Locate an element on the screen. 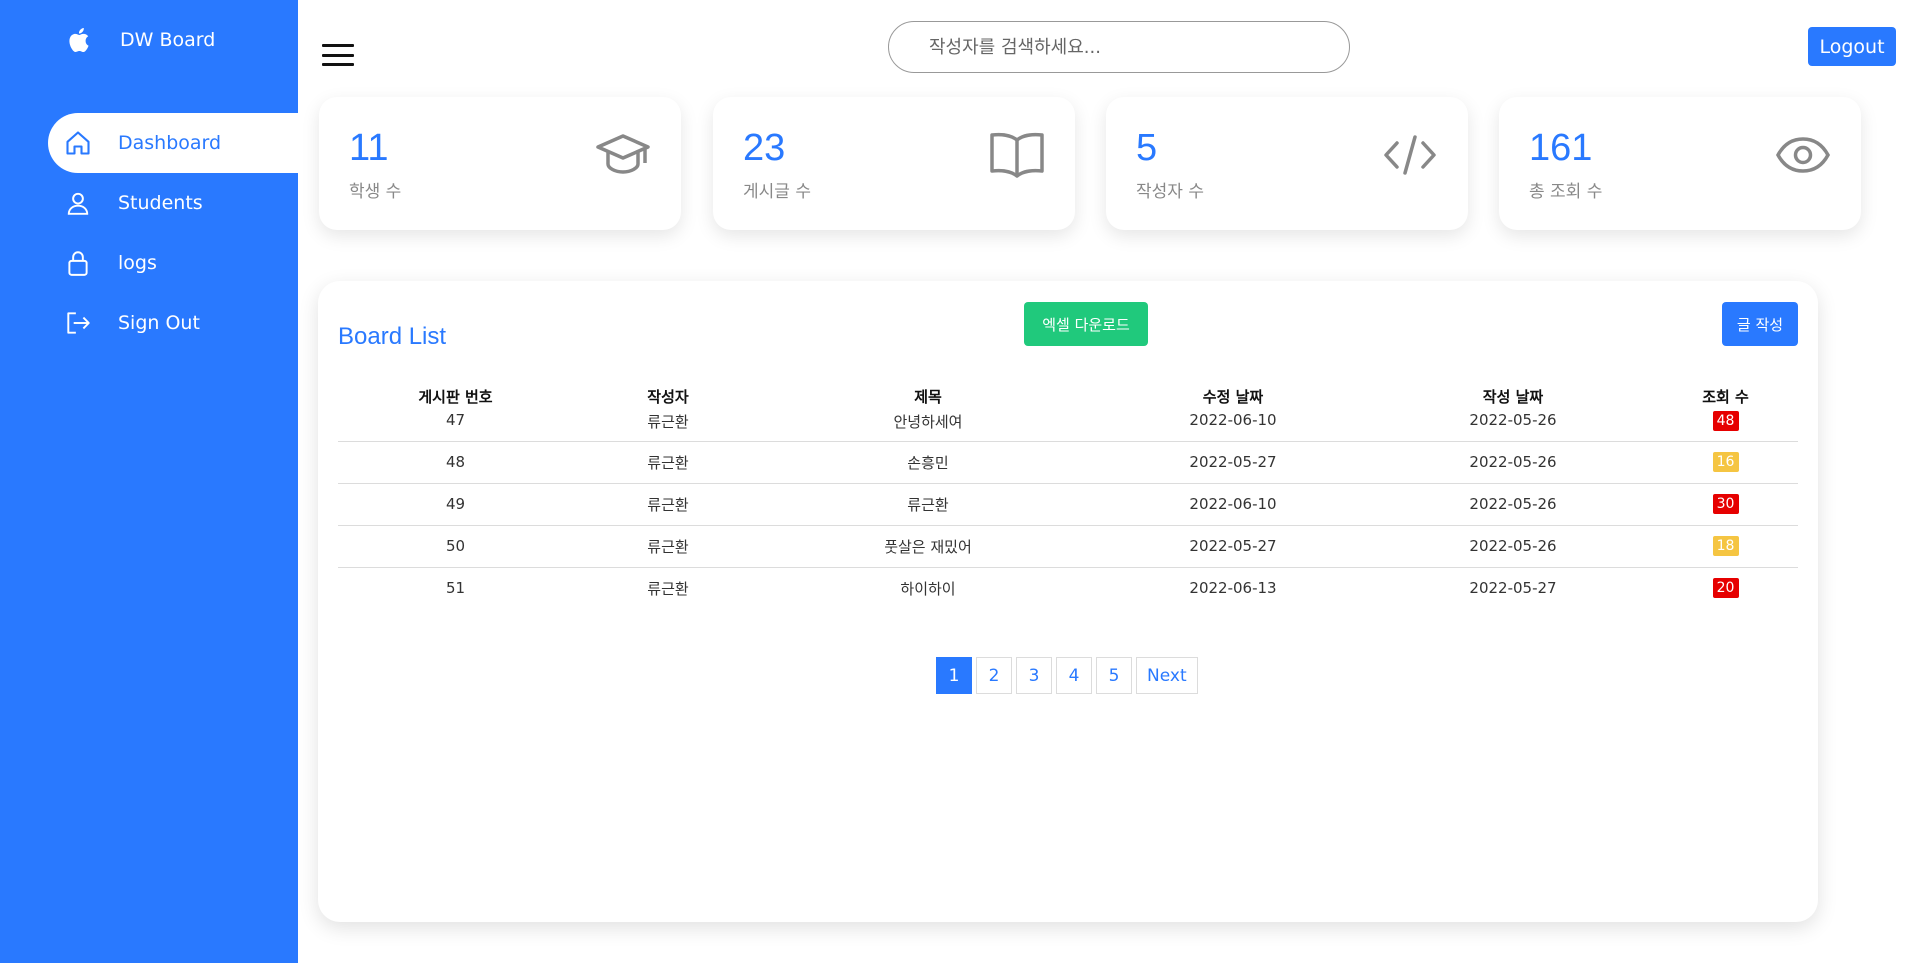 Image resolution: width=1912 pixels, height=963 pixels. pagination: 1 2 3 4 5 Next is located at coordinates (1069, 675).